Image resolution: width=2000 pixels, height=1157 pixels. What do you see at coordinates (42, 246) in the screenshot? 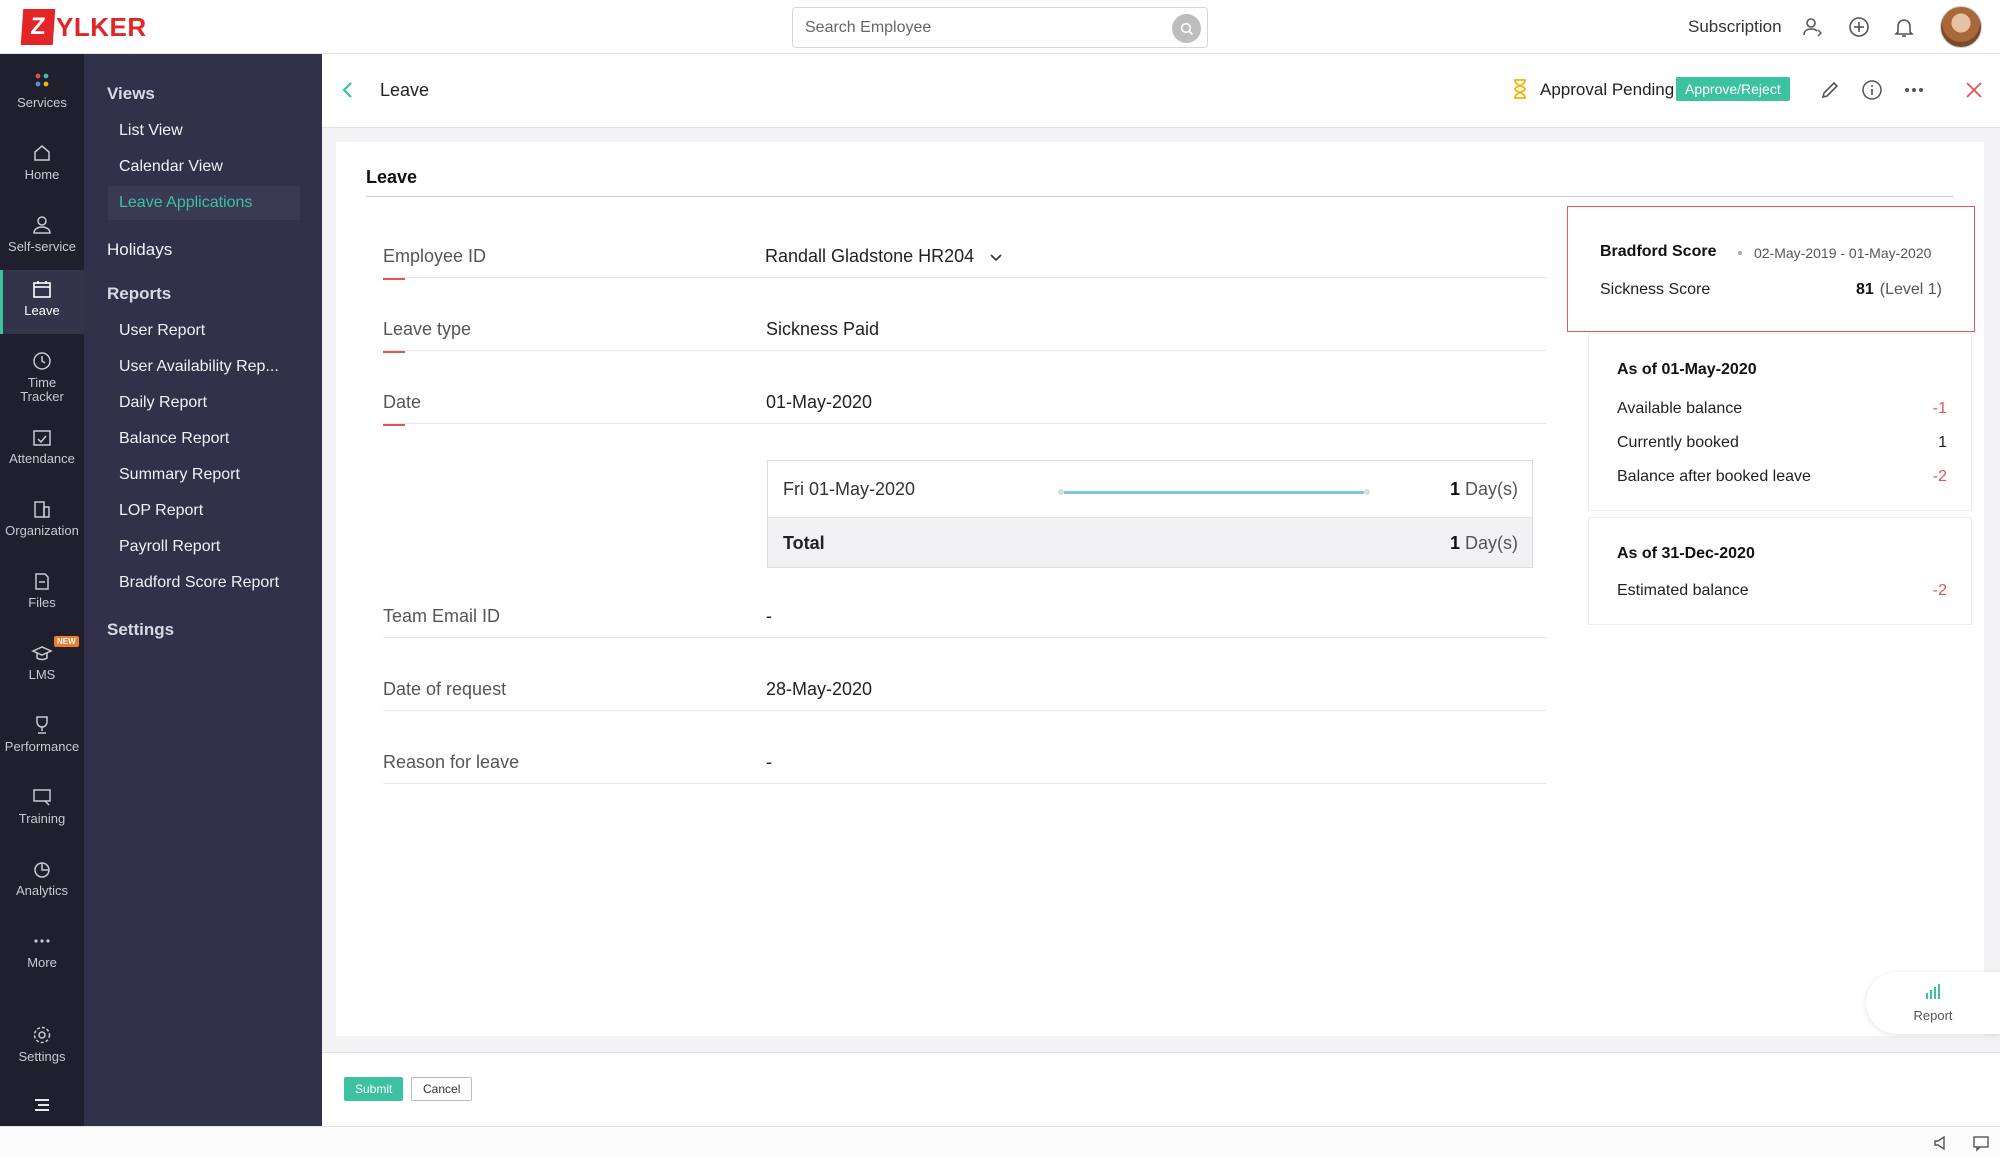
I see `rail-label: Self-service` at bounding box center [42, 246].